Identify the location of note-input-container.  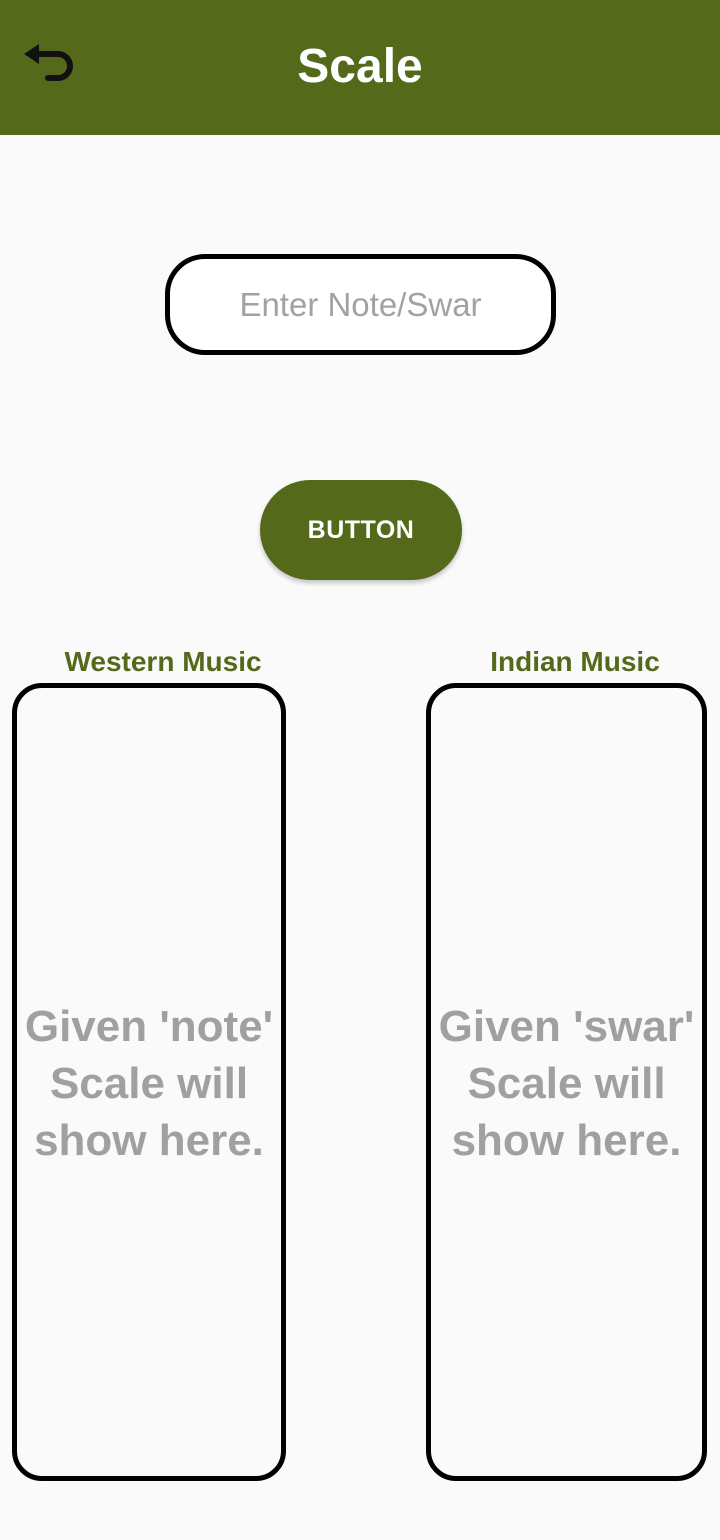
(360, 304).